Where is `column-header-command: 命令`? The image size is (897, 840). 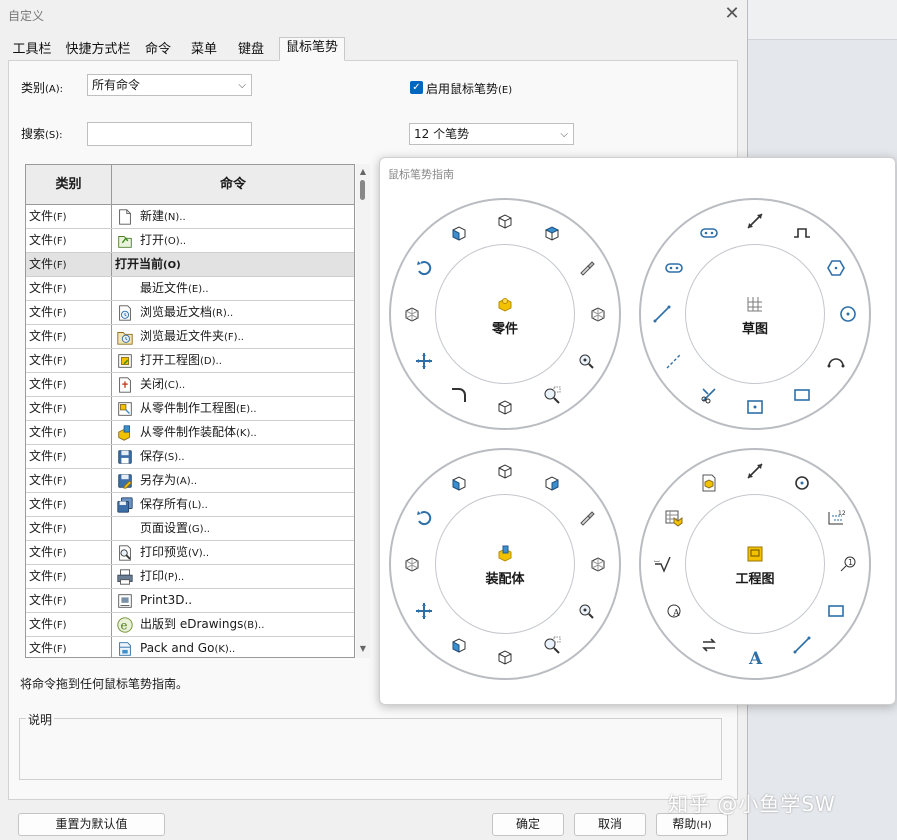
column-header-command: 命令 is located at coordinates (233, 185).